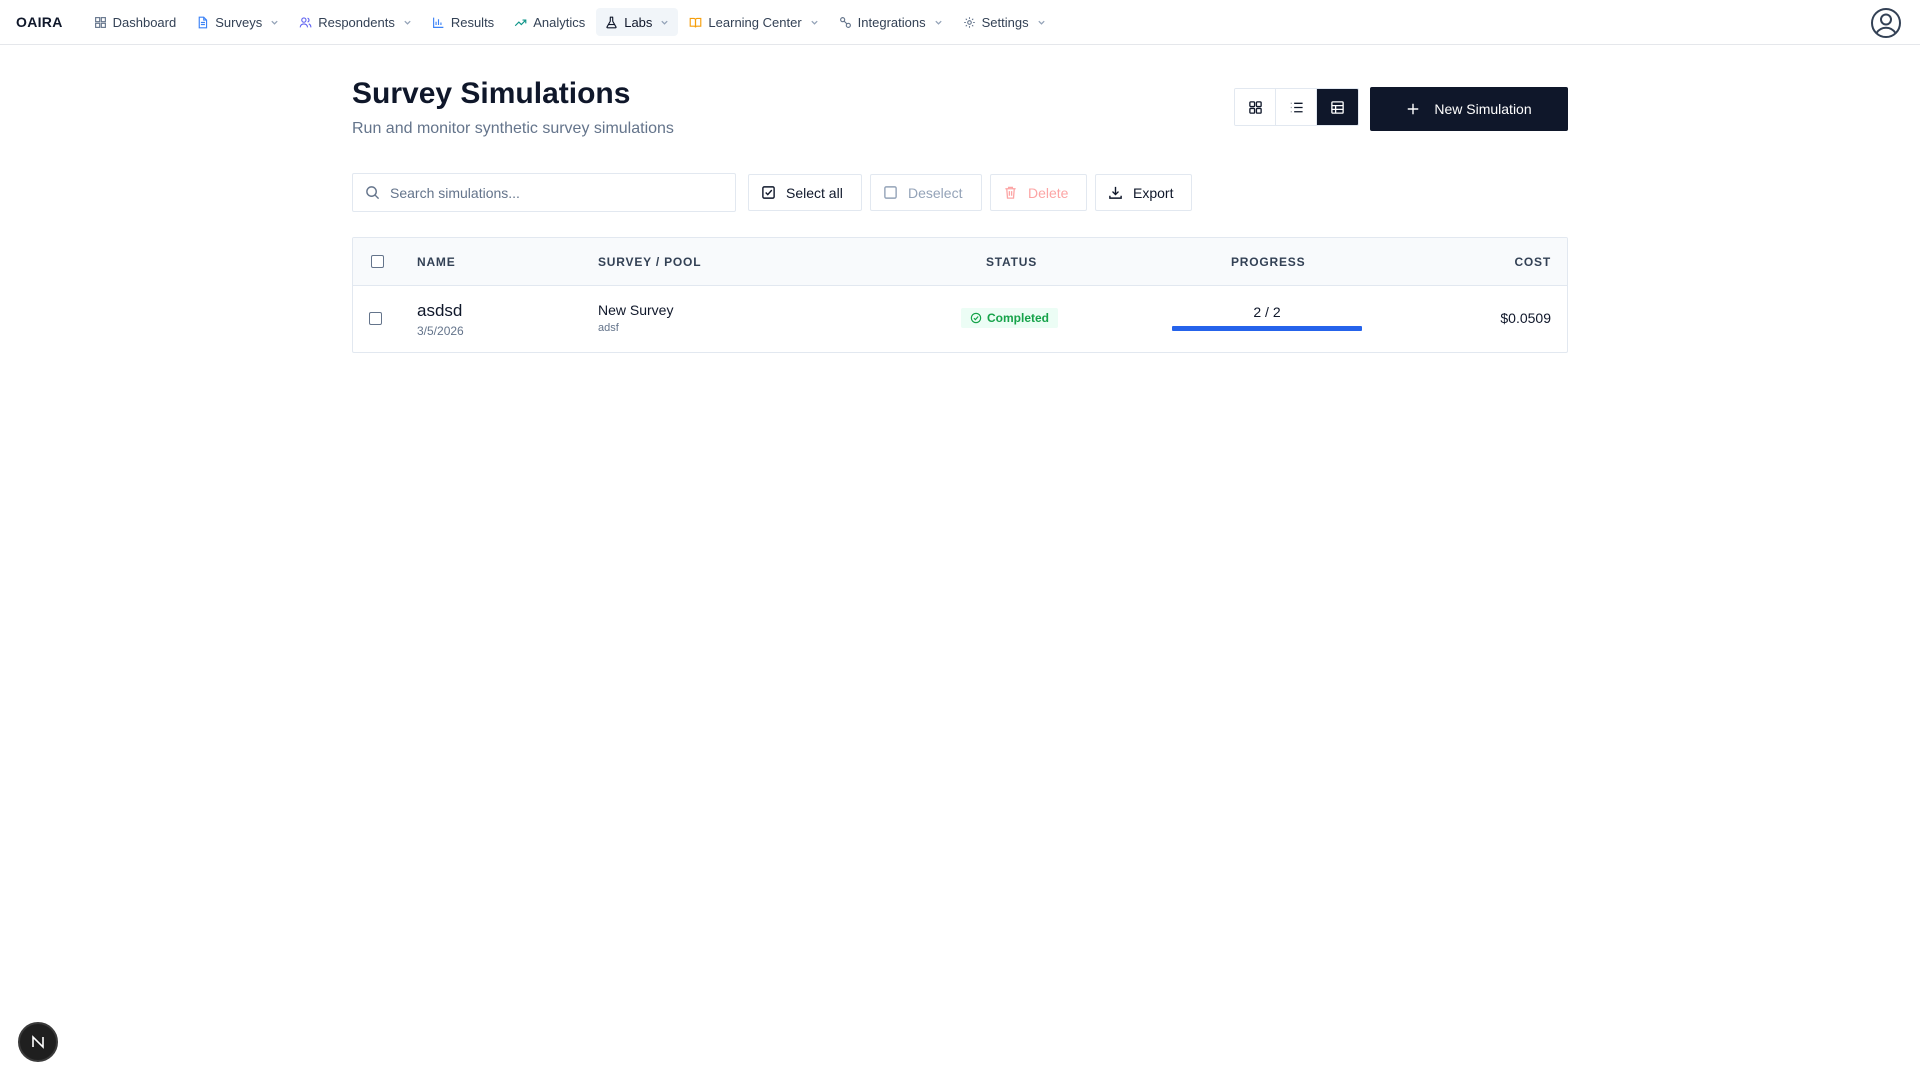 The image size is (1920, 1080). I want to click on user-avatar-icon, so click(1886, 23).